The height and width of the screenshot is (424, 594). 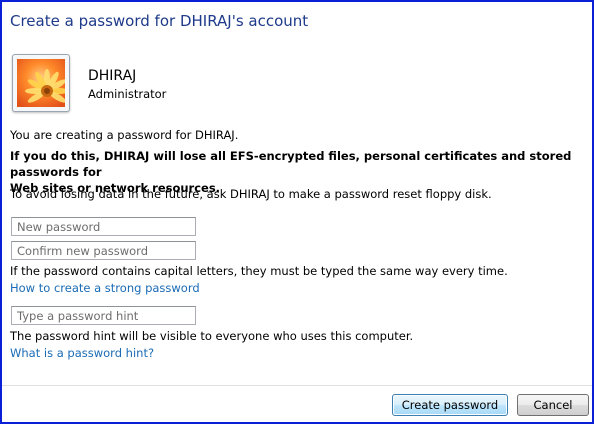 I want to click on page-title: Create a password for DHIRAJ's account, so click(x=159, y=21).